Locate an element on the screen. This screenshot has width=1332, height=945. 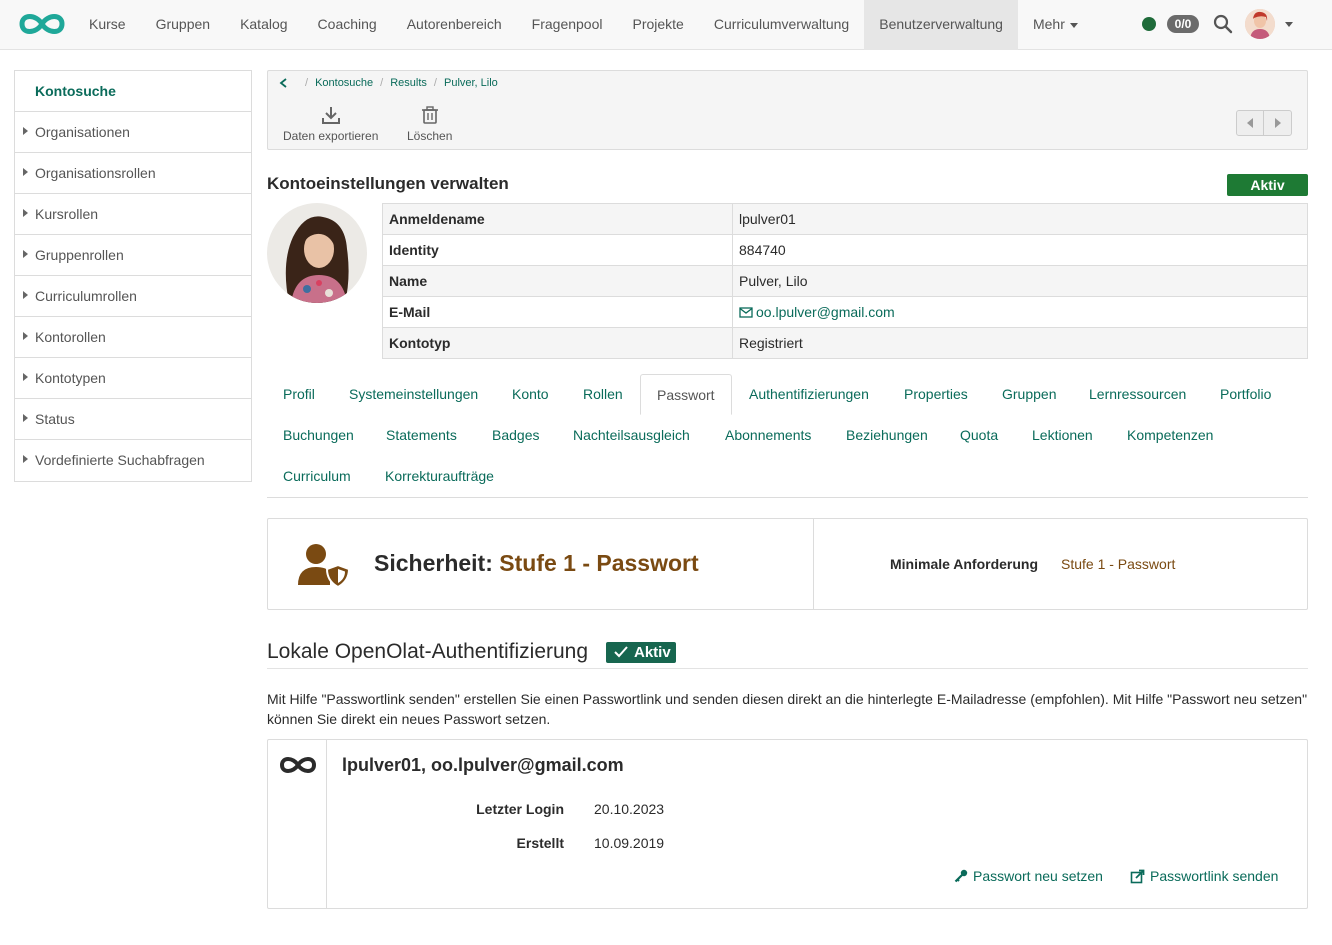
email-cell: oo.lpulver@gmail.com is located at coordinates (1020, 312).